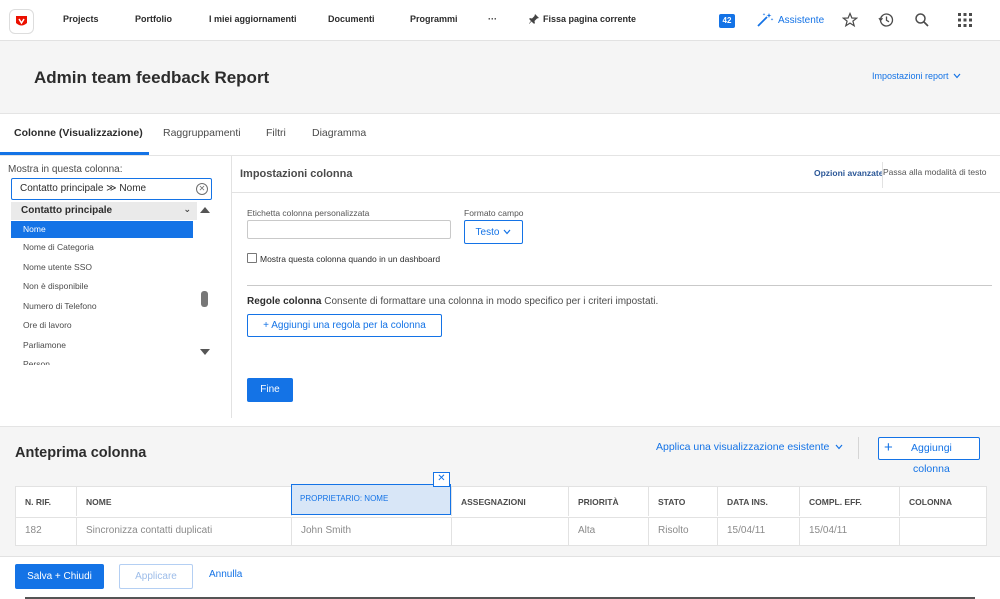 This screenshot has width=1000, height=599. I want to click on nav-item-my-updates: I miei aggiornamenti, so click(253, 19).